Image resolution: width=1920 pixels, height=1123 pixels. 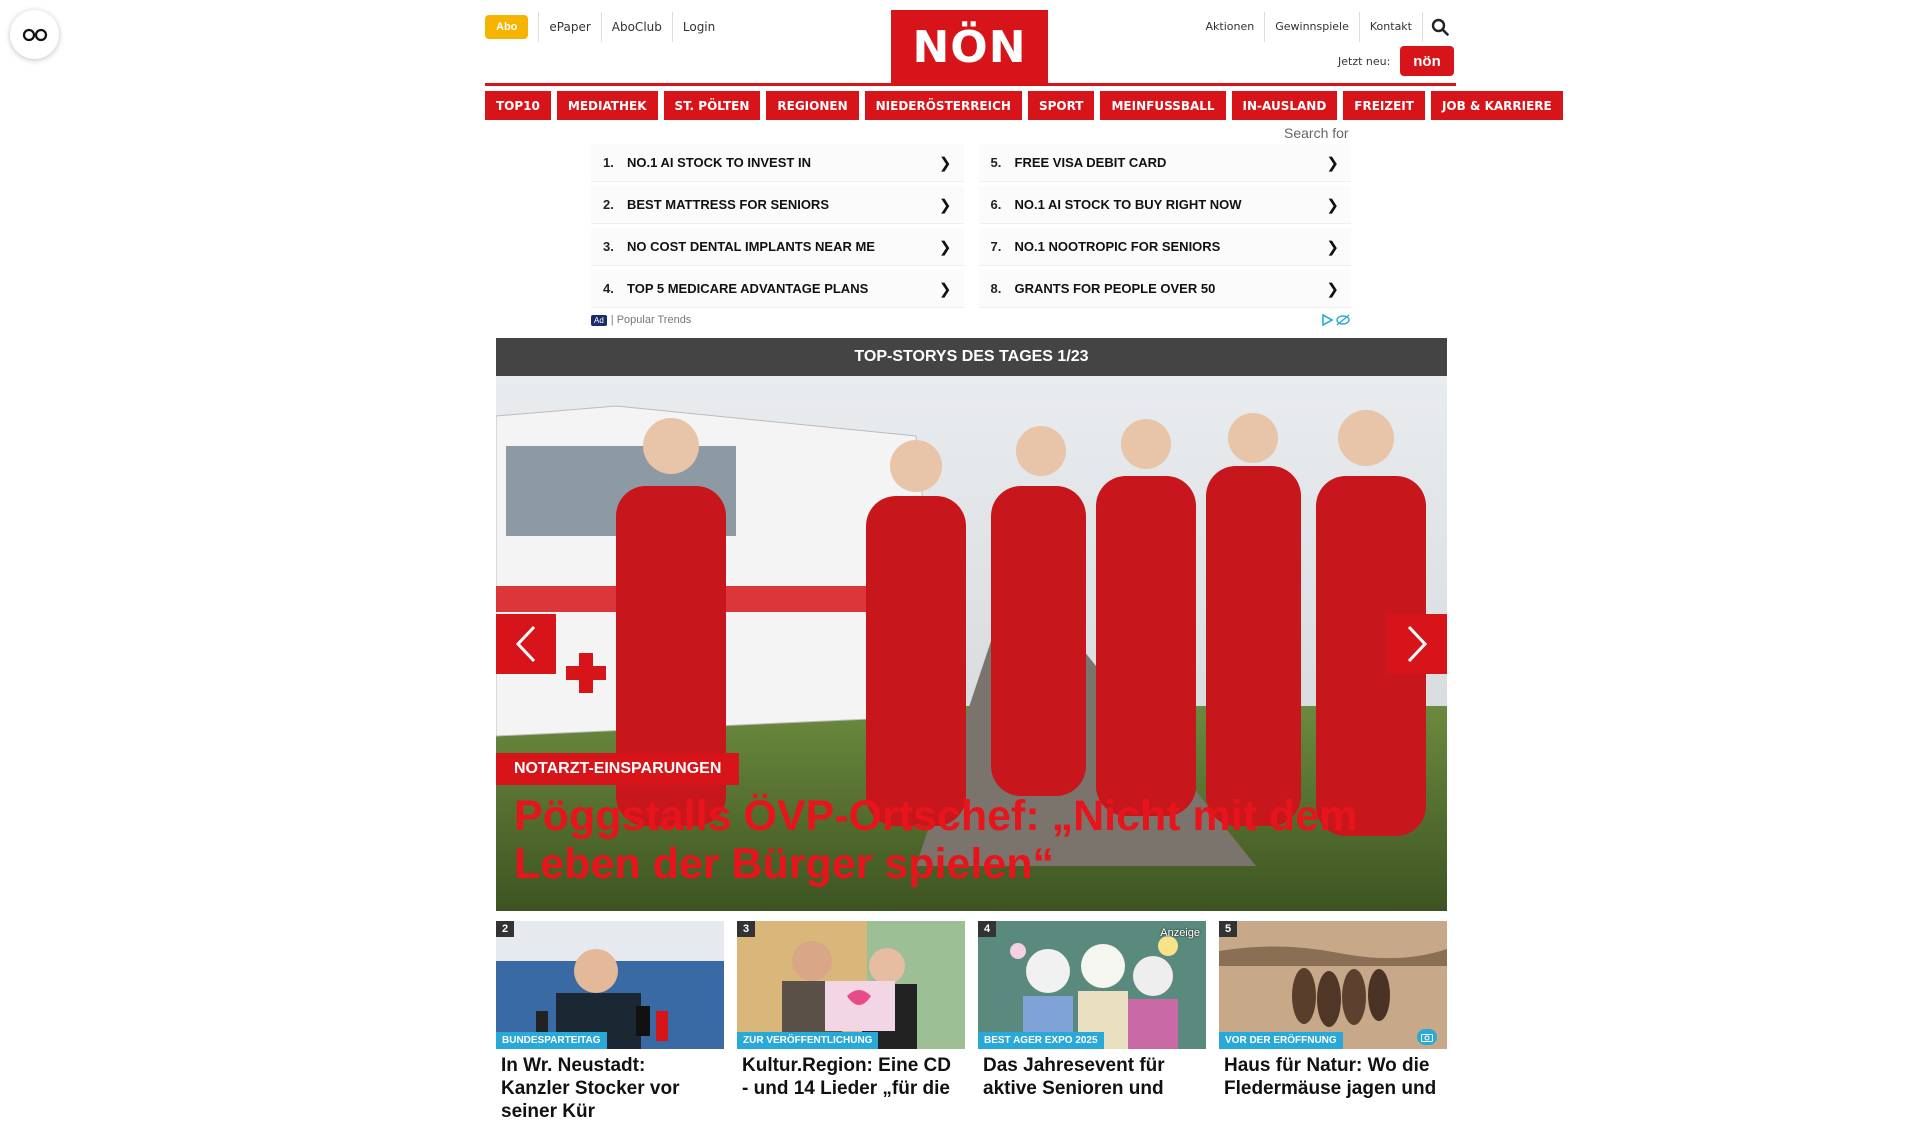 What do you see at coordinates (599, 320) in the screenshot?
I see `ad-tag: Ad` at bounding box center [599, 320].